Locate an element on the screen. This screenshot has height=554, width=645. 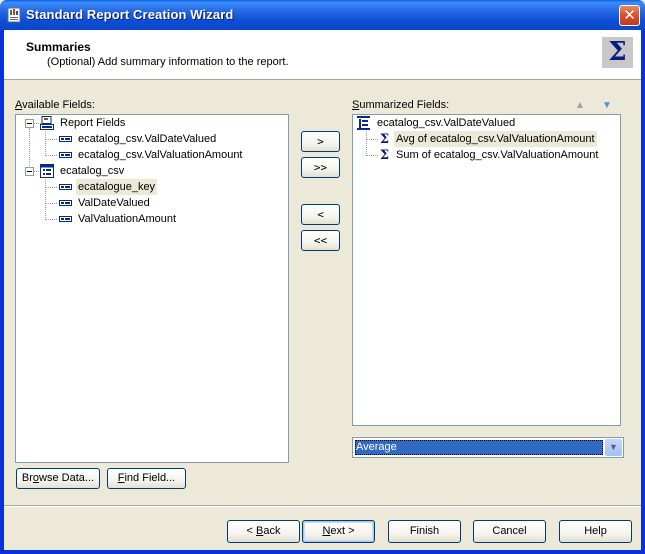
help-button: Help is located at coordinates (595, 531).